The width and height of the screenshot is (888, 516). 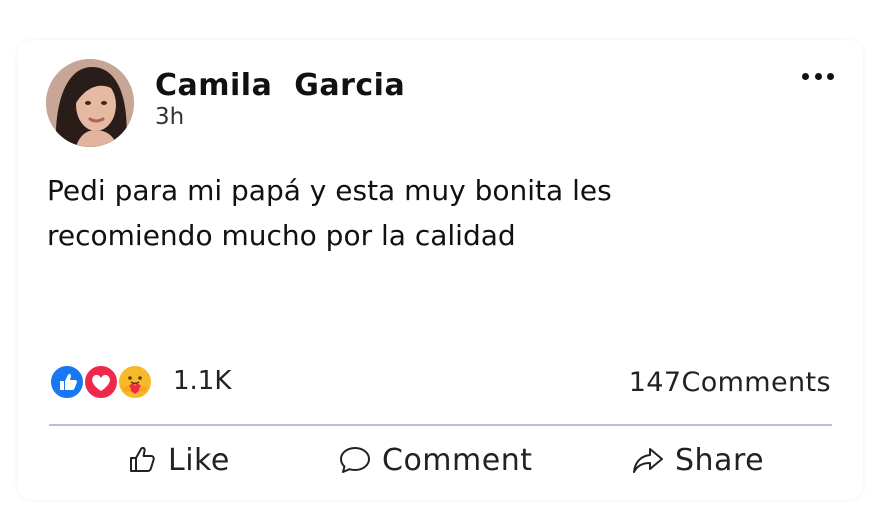 What do you see at coordinates (655, 382) in the screenshot?
I see `comments-count-number: 147` at bounding box center [655, 382].